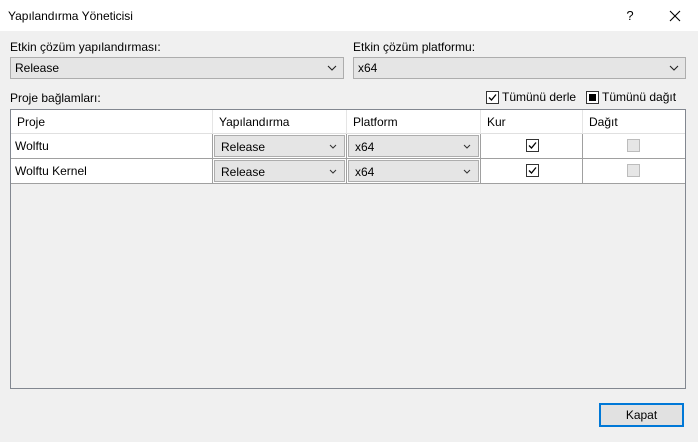 This screenshot has width=698, height=442. I want to click on column-header-deploy: Dağıt, so click(634, 122).